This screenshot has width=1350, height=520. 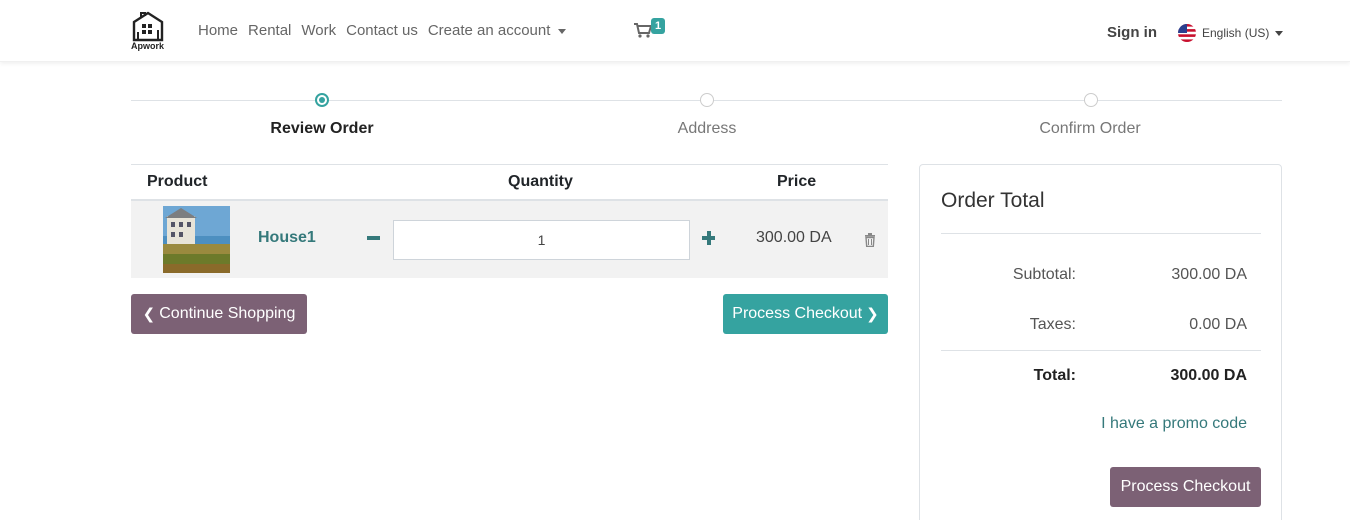 I want to click on nav-contact-us: Contact us, so click(x=382, y=30).